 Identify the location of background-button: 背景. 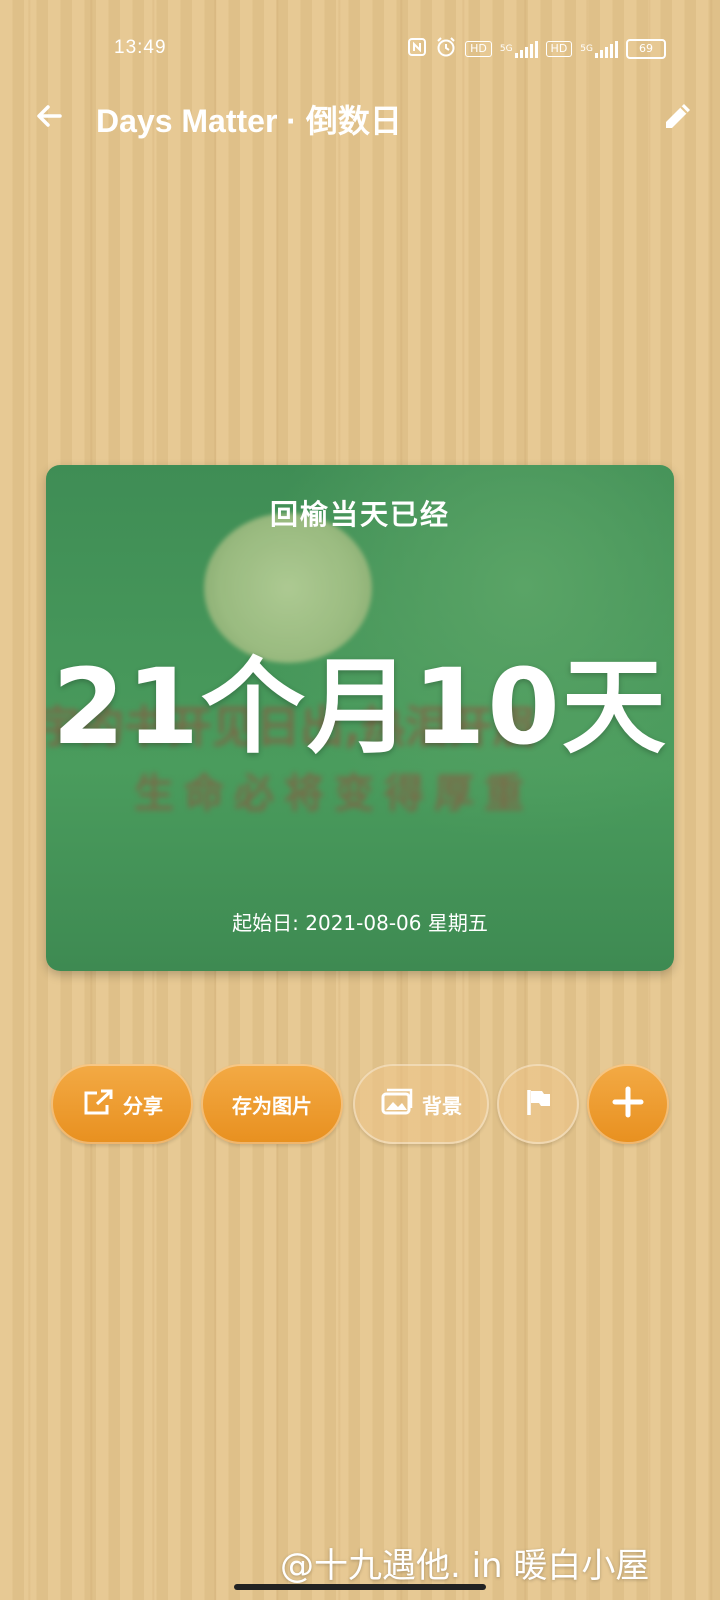
(421, 1104).